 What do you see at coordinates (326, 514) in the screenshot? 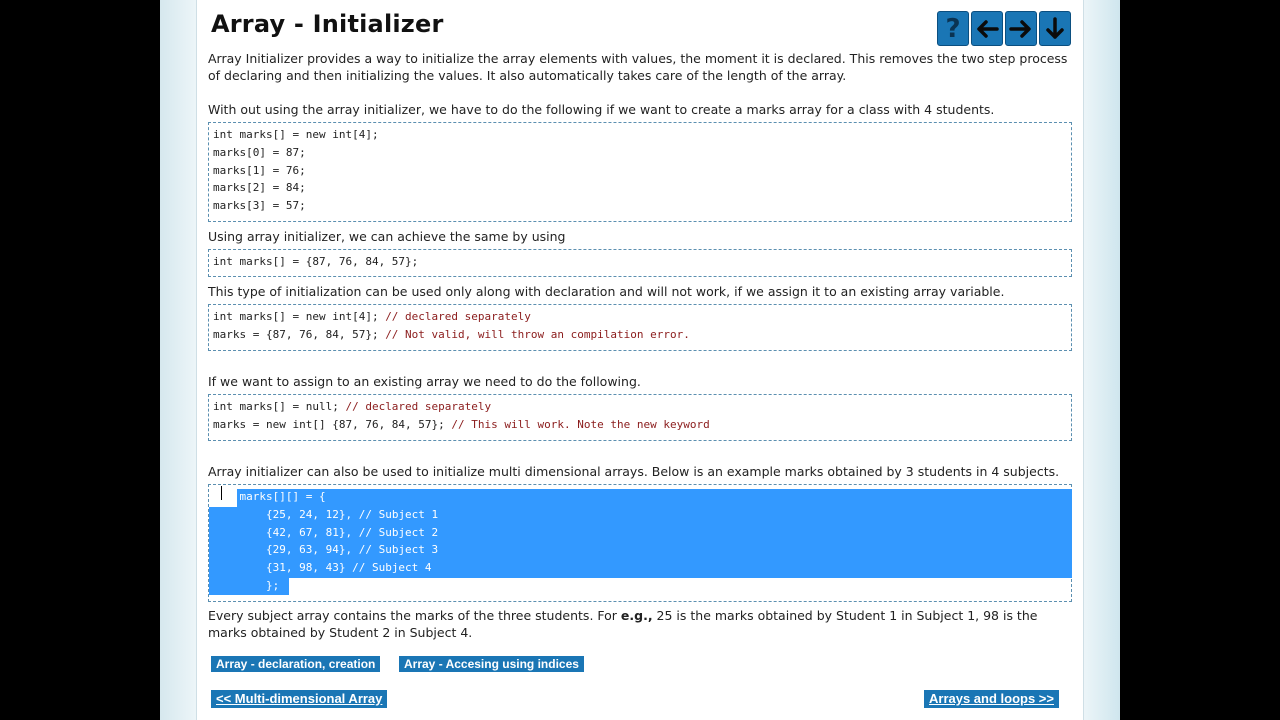
I see `code-line: {25, 24, 12}, // Subject 1` at bounding box center [326, 514].